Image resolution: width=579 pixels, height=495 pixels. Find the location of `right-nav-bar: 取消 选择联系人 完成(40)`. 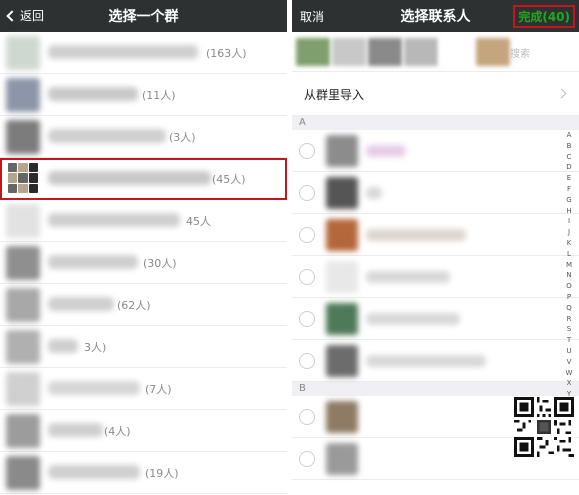

right-nav-bar: 取消 选择联系人 完成(40) is located at coordinates (435, 16).